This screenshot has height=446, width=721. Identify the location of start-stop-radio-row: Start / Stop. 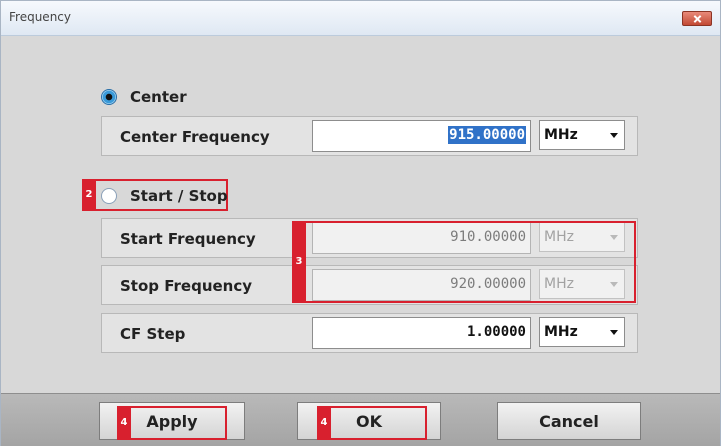
(164, 196).